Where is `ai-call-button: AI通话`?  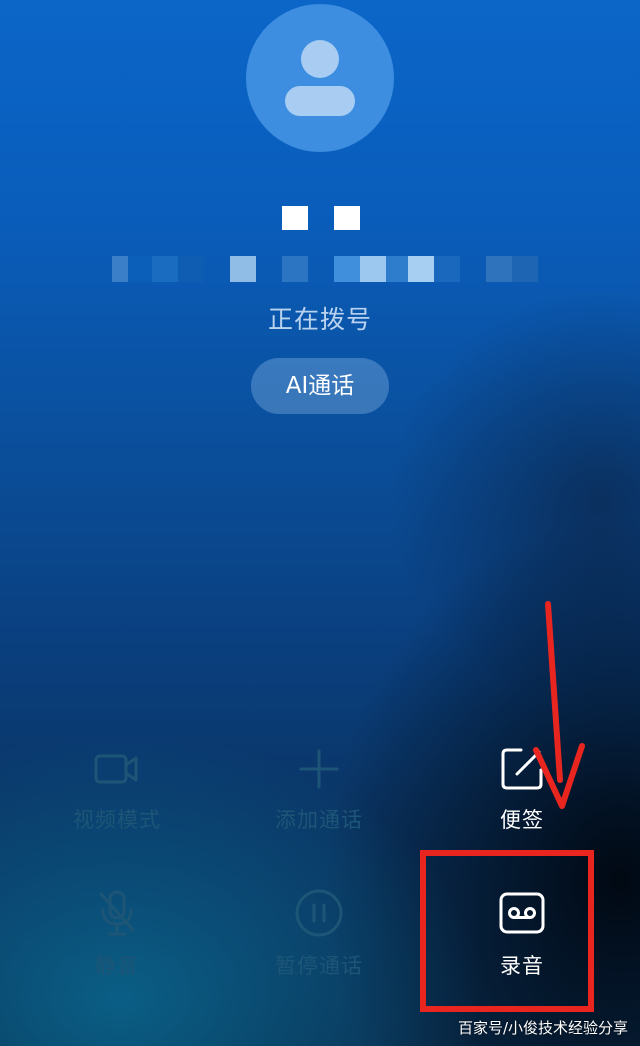
ai-call-button: AI通话 is located at coordinates (320, 386).